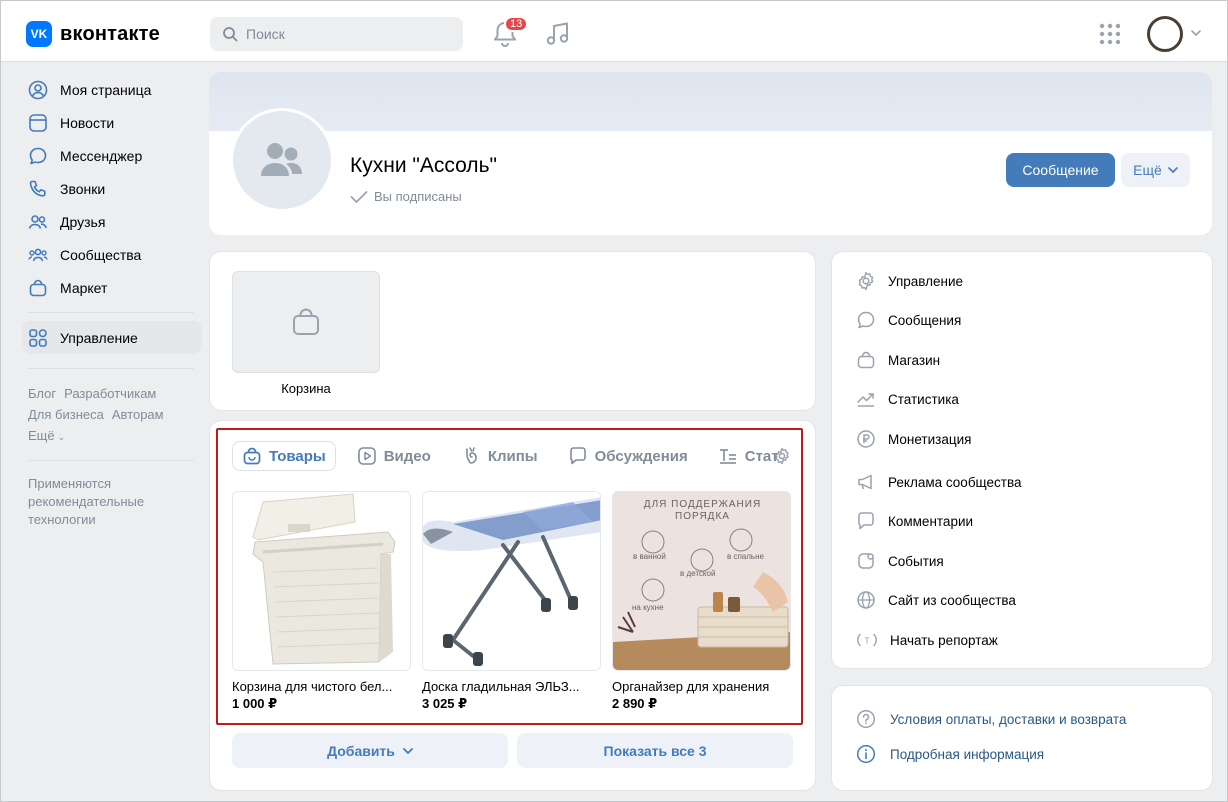 This screenshot has height=802, width=1228. Describe the element at coordinates (927, 640) in the screenshot. I see `menu-item-broadcast: T Начать репортаж` at that location.